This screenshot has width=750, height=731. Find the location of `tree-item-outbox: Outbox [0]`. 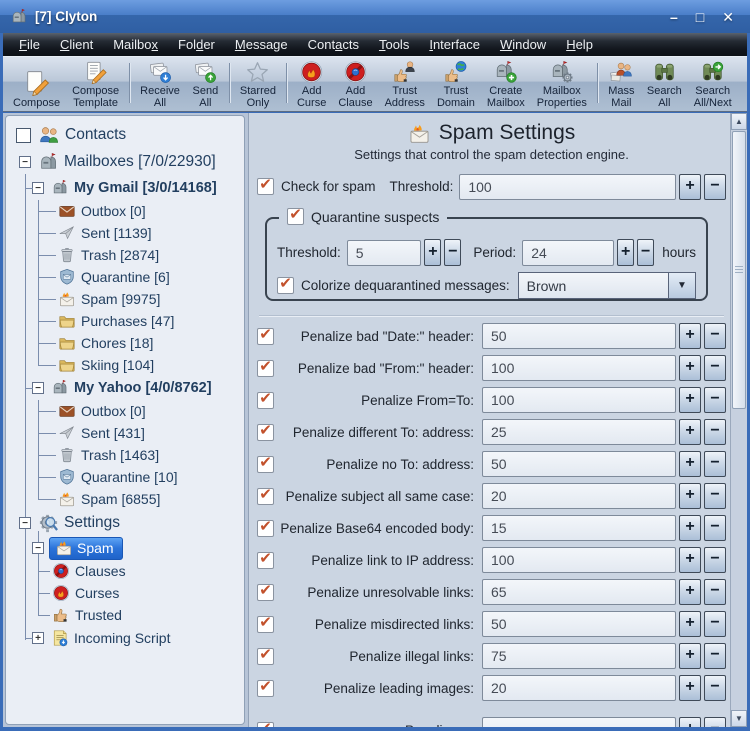

tree-item-outbox: Outbox [0] is located at coordinates (125, 211).